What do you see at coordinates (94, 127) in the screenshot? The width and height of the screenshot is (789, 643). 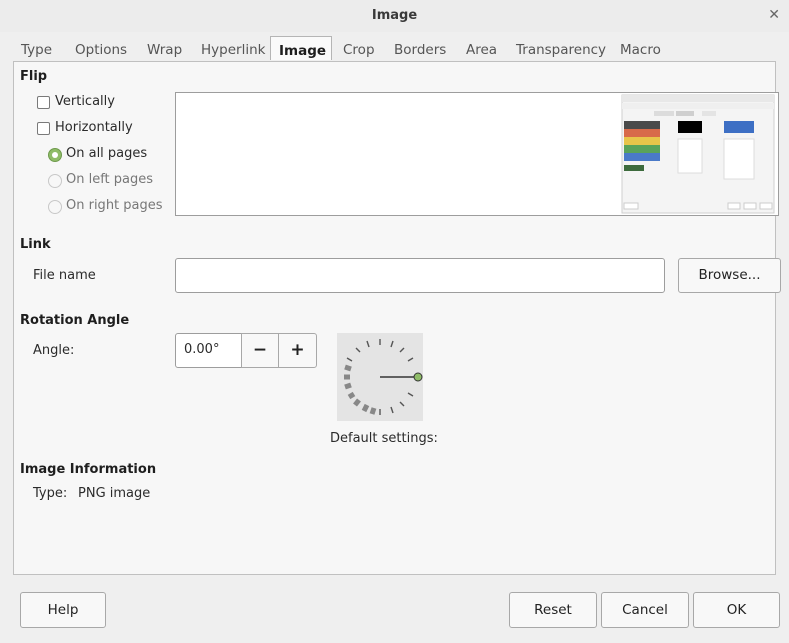 I see `horizontally-label: Horizontally` at bounding box center [94, 127].